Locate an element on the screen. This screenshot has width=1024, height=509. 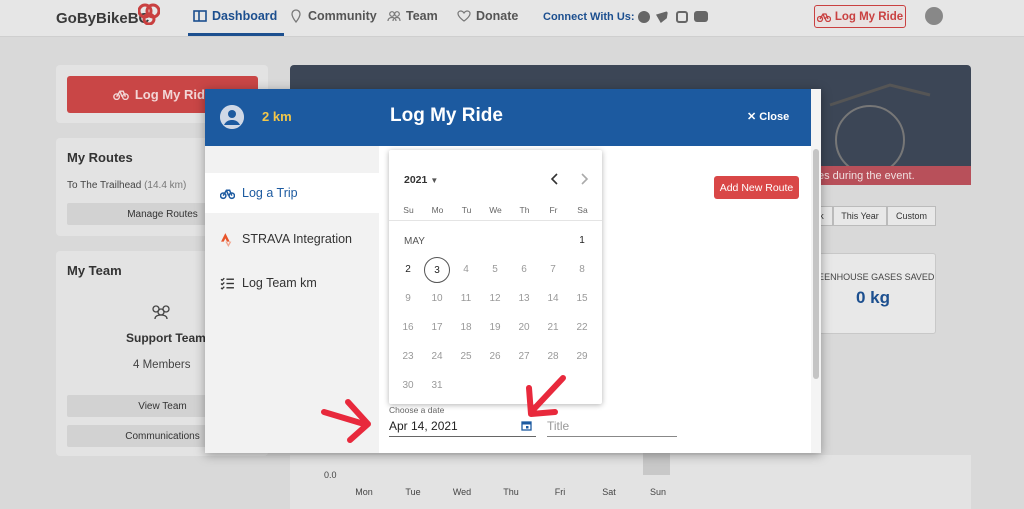
calendar-day: 7 is located at coordinates (553, 269).